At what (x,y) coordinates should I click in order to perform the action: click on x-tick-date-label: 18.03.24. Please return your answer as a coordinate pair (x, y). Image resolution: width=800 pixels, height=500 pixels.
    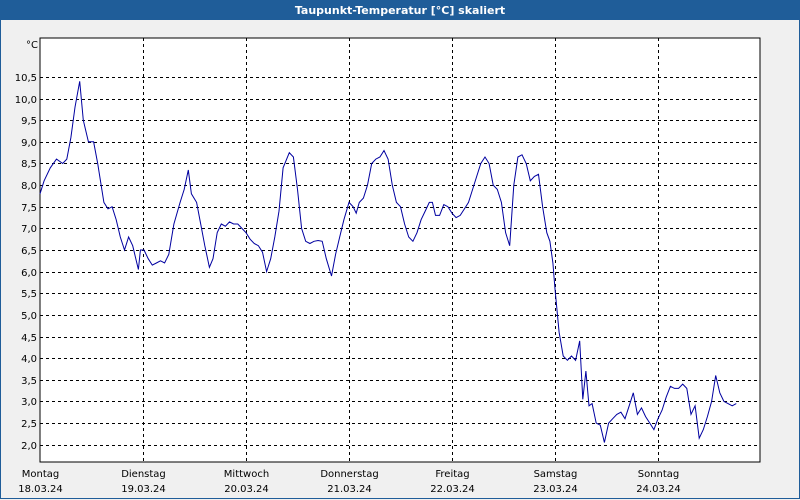
    Looking at the image, I should click on (40, 489).